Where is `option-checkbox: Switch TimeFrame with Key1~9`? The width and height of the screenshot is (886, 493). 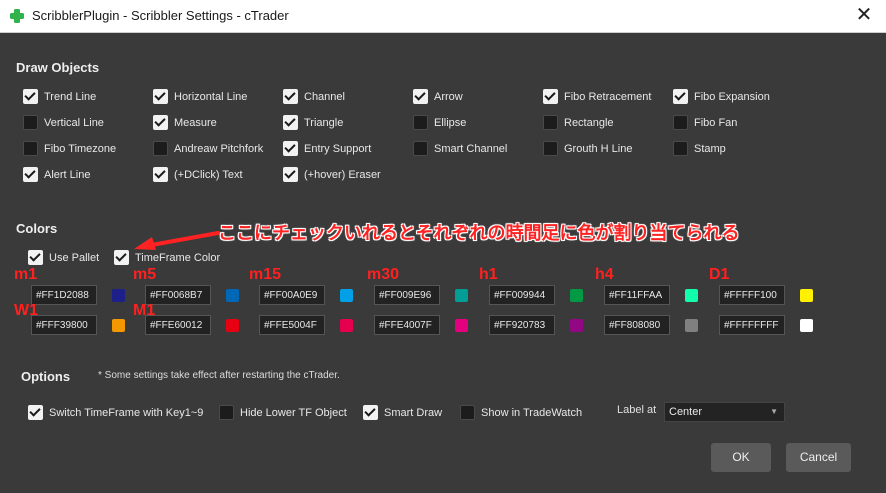 option-checkbox: Switch TimeFrame with Key1~9 is located at coordinates (115, 412).